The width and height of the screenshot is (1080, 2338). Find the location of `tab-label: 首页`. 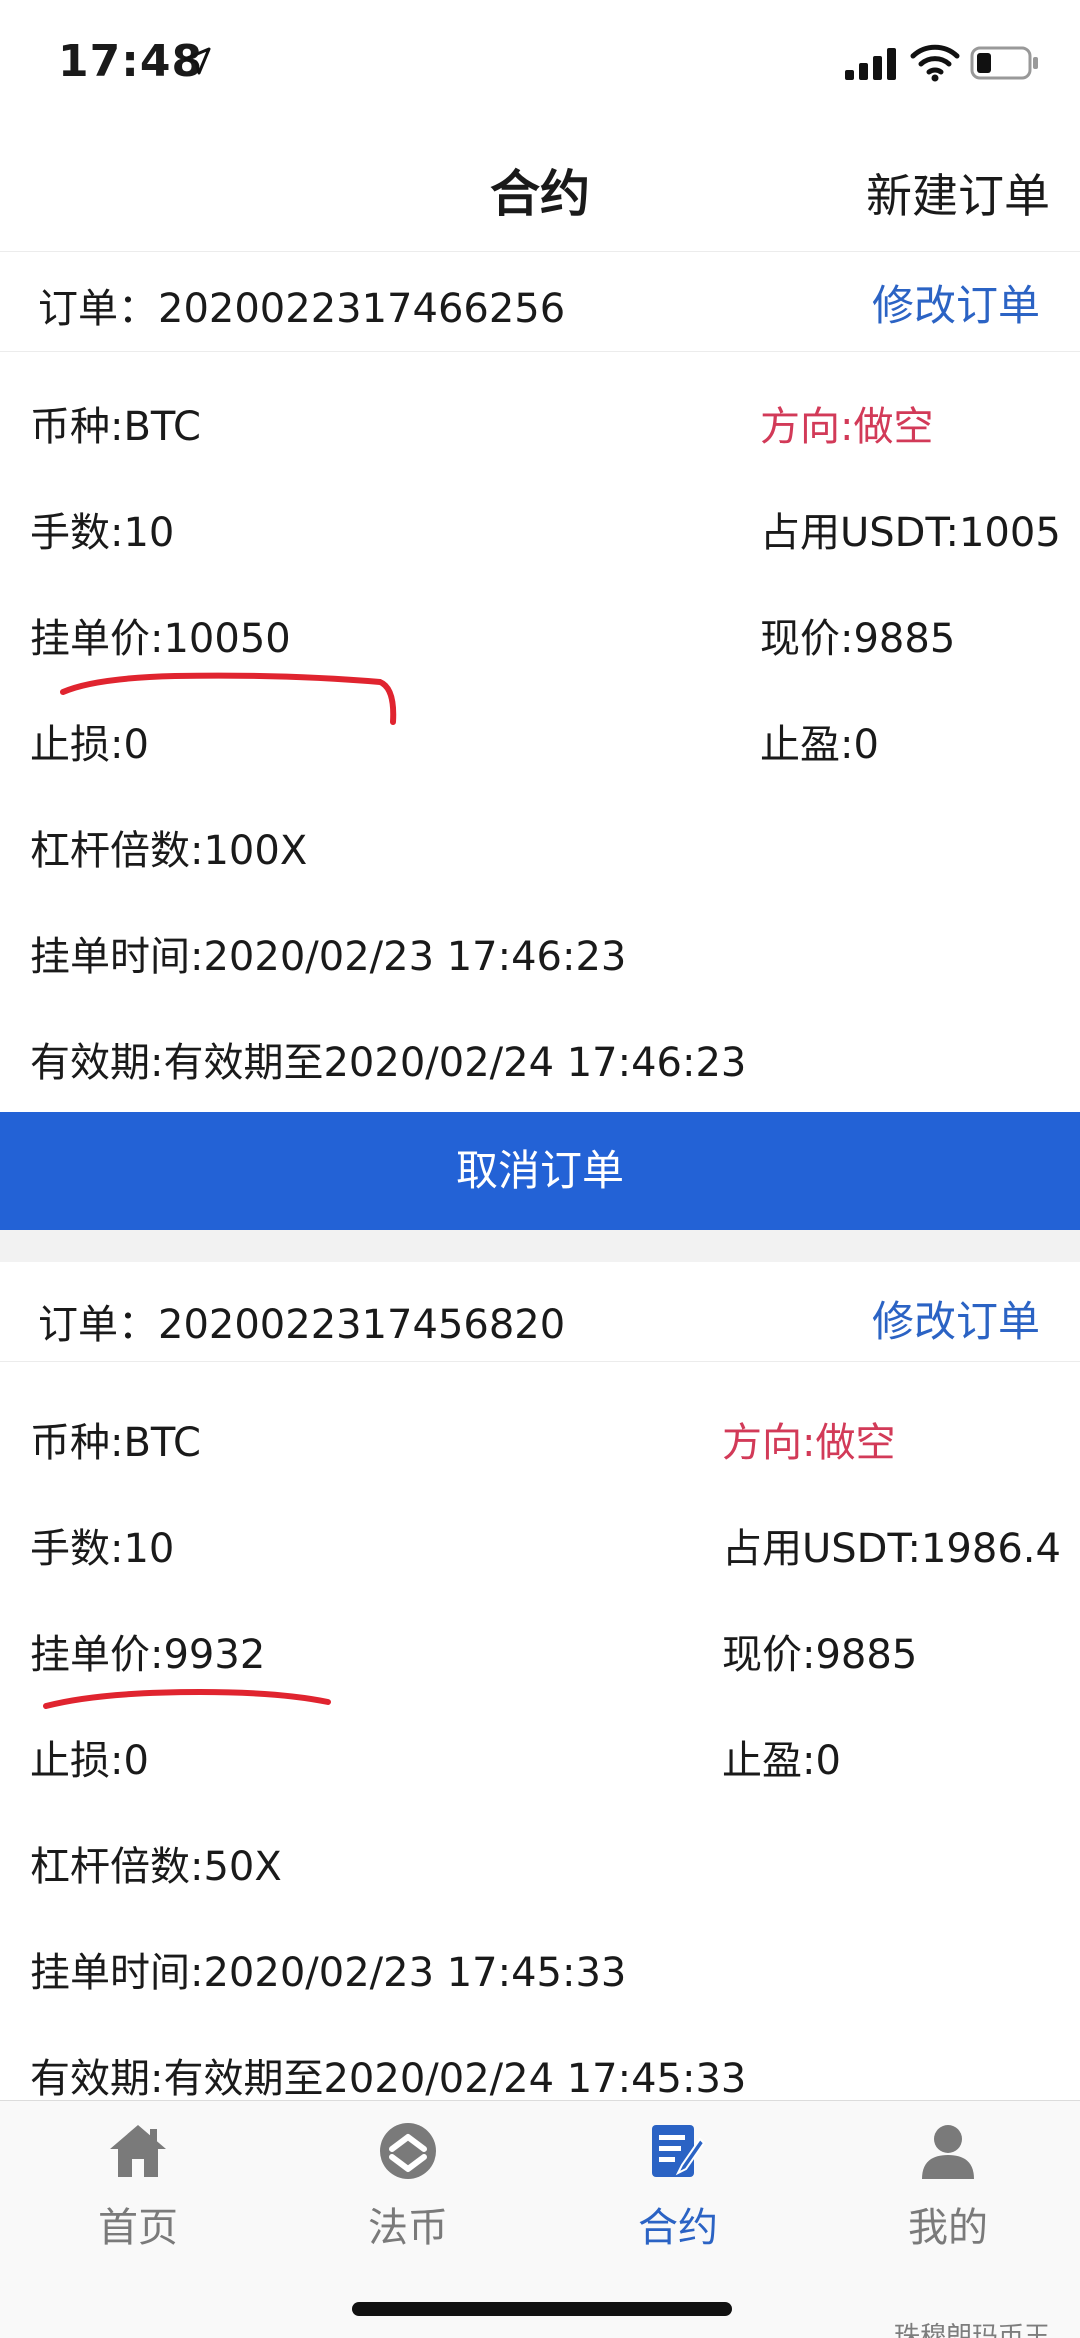

tab-label: 首页 is located at coordinates (138, 2228).